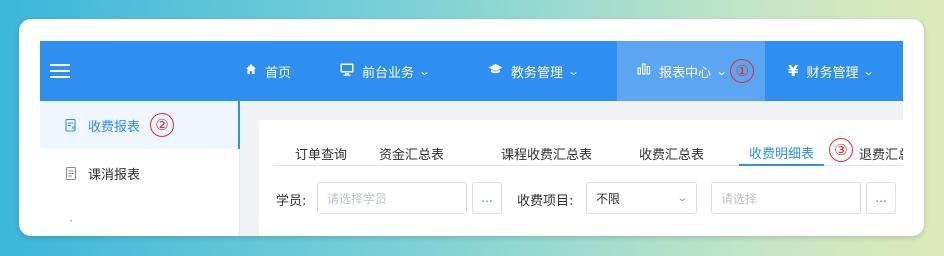  I want to click on fee-item-label: 收费项目:, so click(545, 201).